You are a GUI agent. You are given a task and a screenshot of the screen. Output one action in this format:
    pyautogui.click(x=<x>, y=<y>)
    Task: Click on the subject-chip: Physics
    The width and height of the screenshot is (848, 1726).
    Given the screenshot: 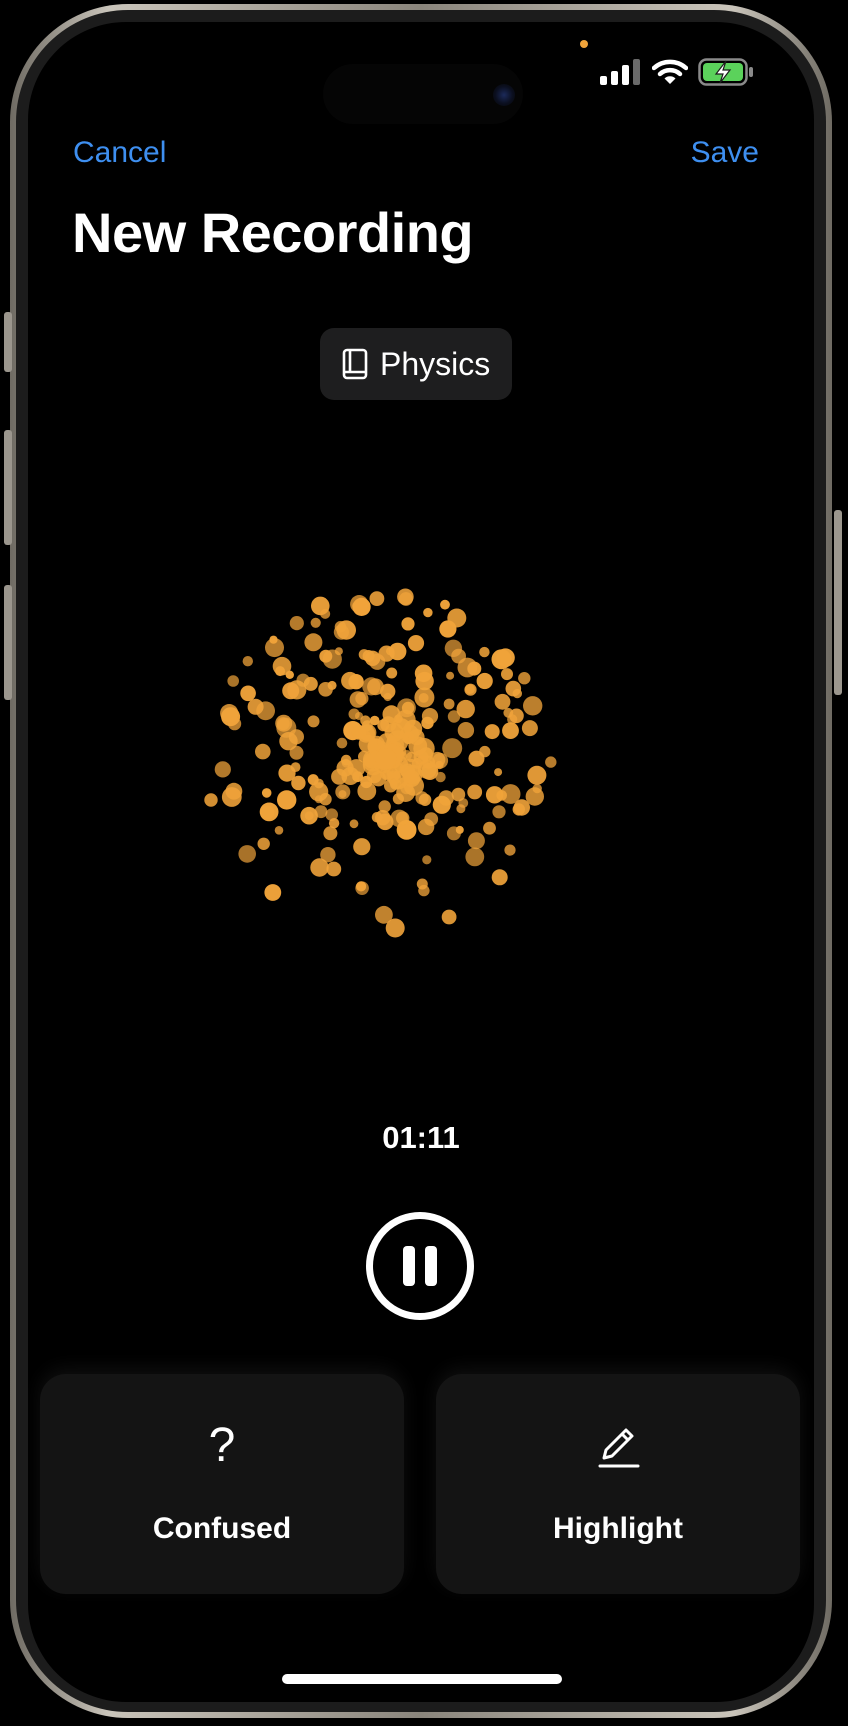 What is the action you would take?
    pyautogui.click(x=416, y=364)
    